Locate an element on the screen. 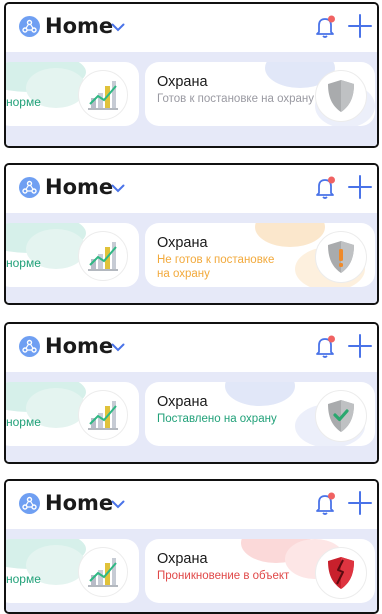 The width and height of the screenshot is (382, 614). shield-check-icon is located at coordinates (341, 416).